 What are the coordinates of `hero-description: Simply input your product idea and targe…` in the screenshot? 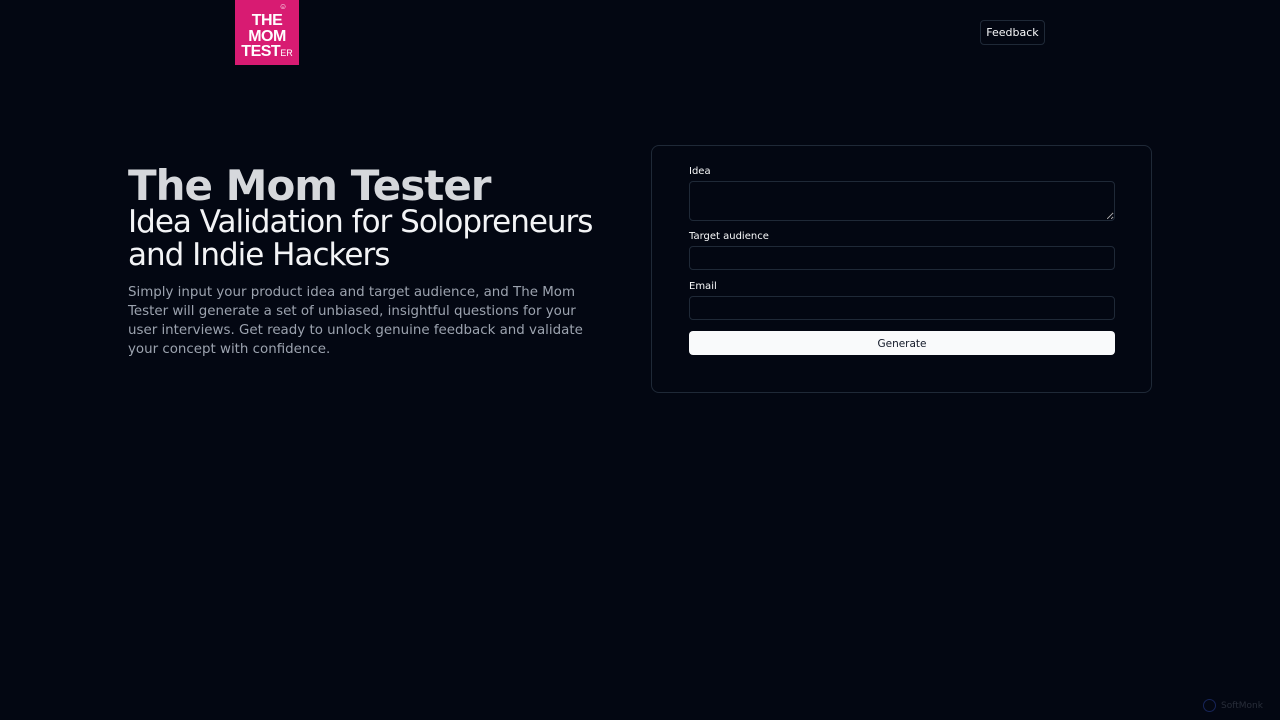 It's located at (355, 321).